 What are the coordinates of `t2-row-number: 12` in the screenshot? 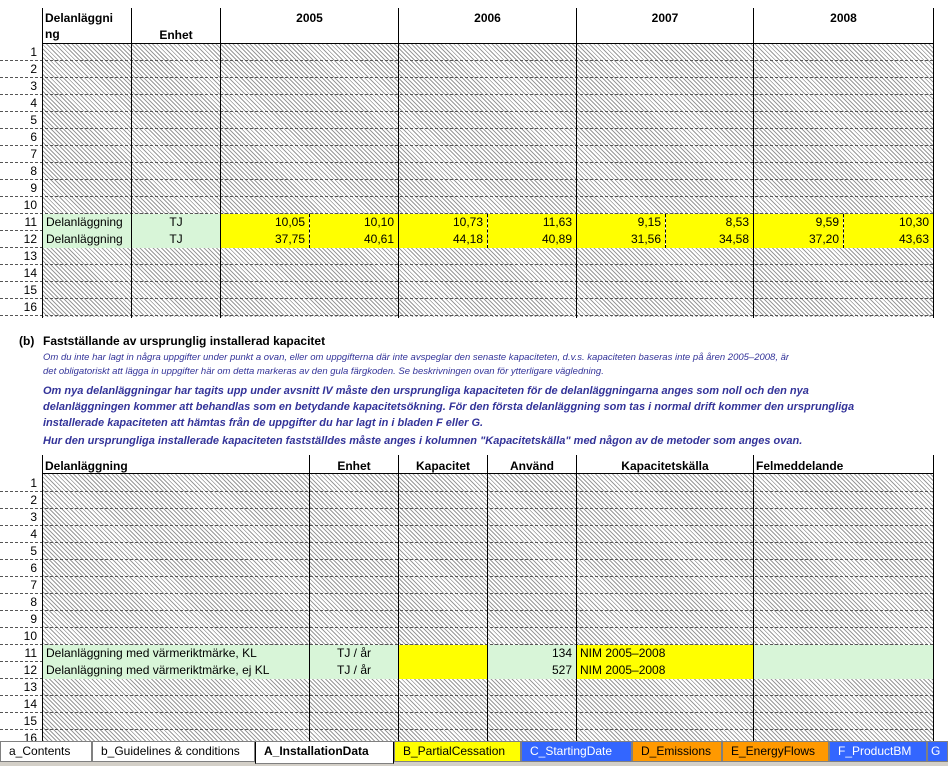 It's located at (20, 670).